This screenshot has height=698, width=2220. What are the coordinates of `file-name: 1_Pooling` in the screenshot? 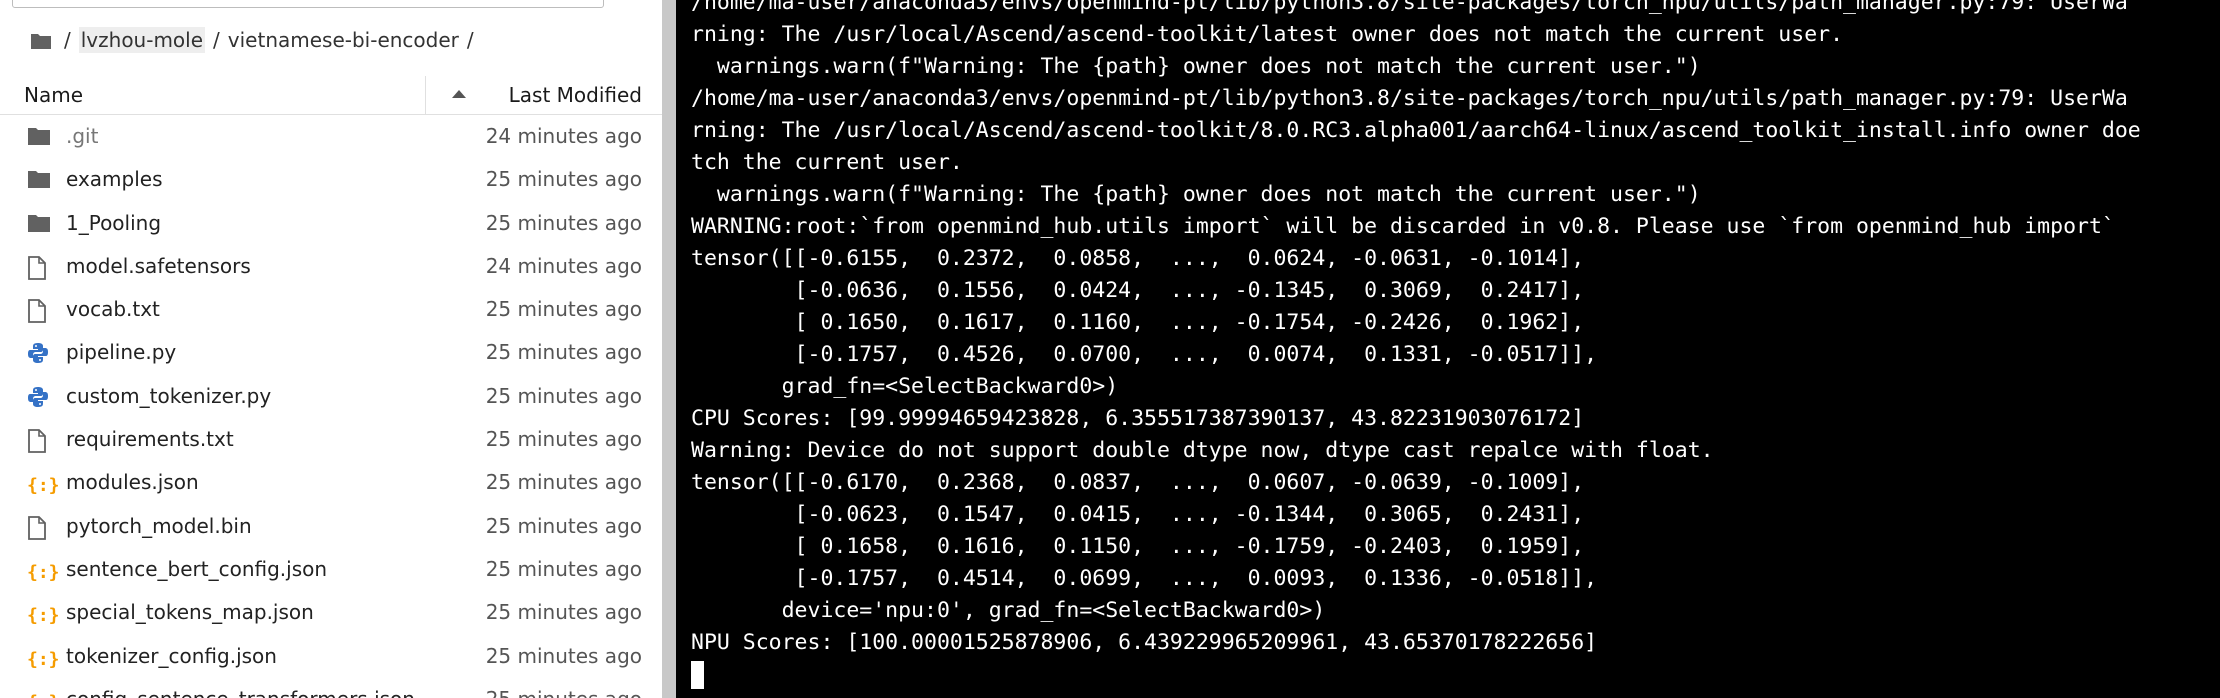 It's located at (114, 222).